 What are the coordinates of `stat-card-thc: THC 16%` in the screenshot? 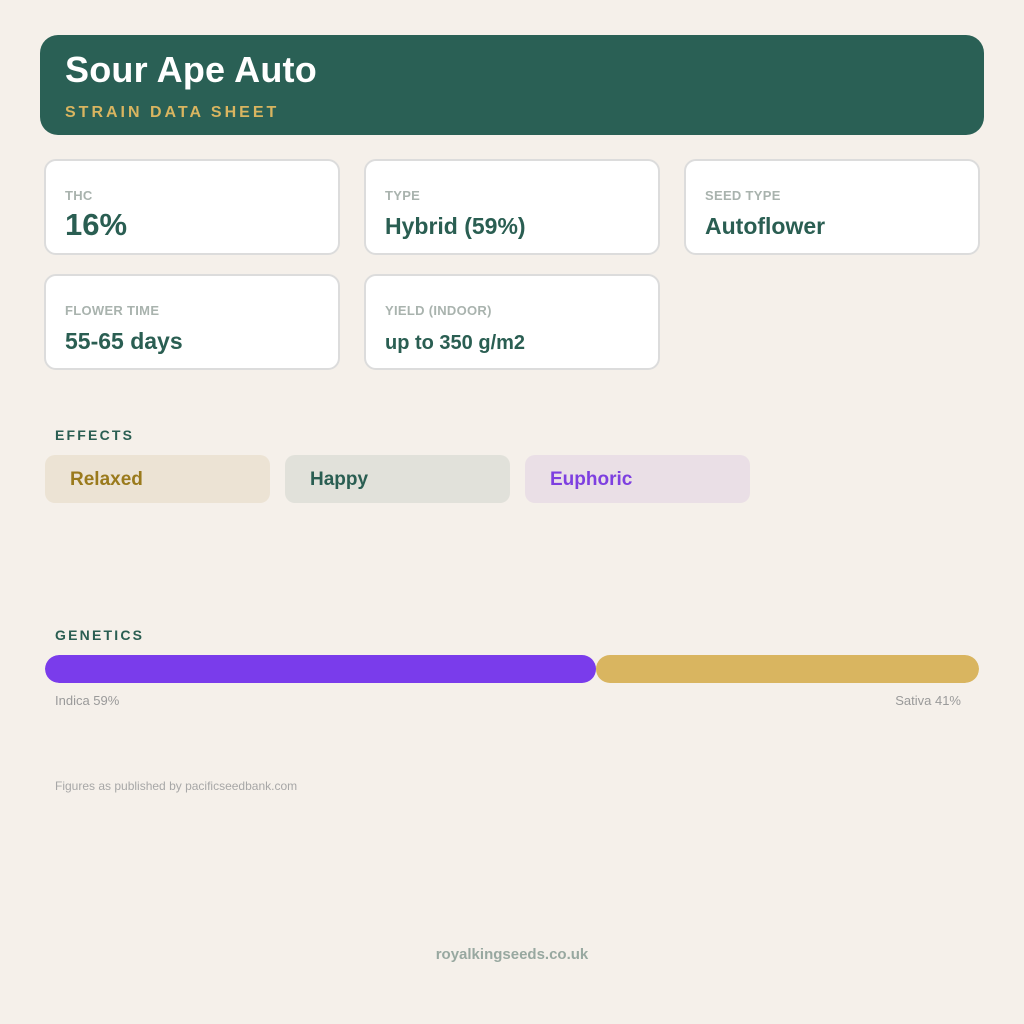 It's located at (192, 207).